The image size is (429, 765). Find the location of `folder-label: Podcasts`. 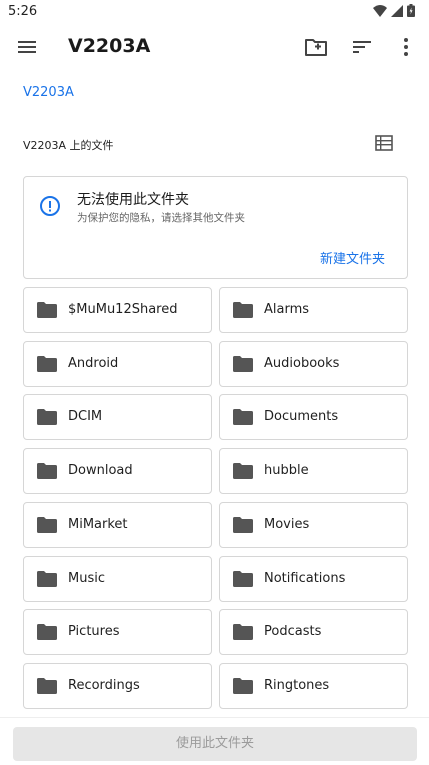

folder-label: Podcasts is located at coordinates (293, 632).